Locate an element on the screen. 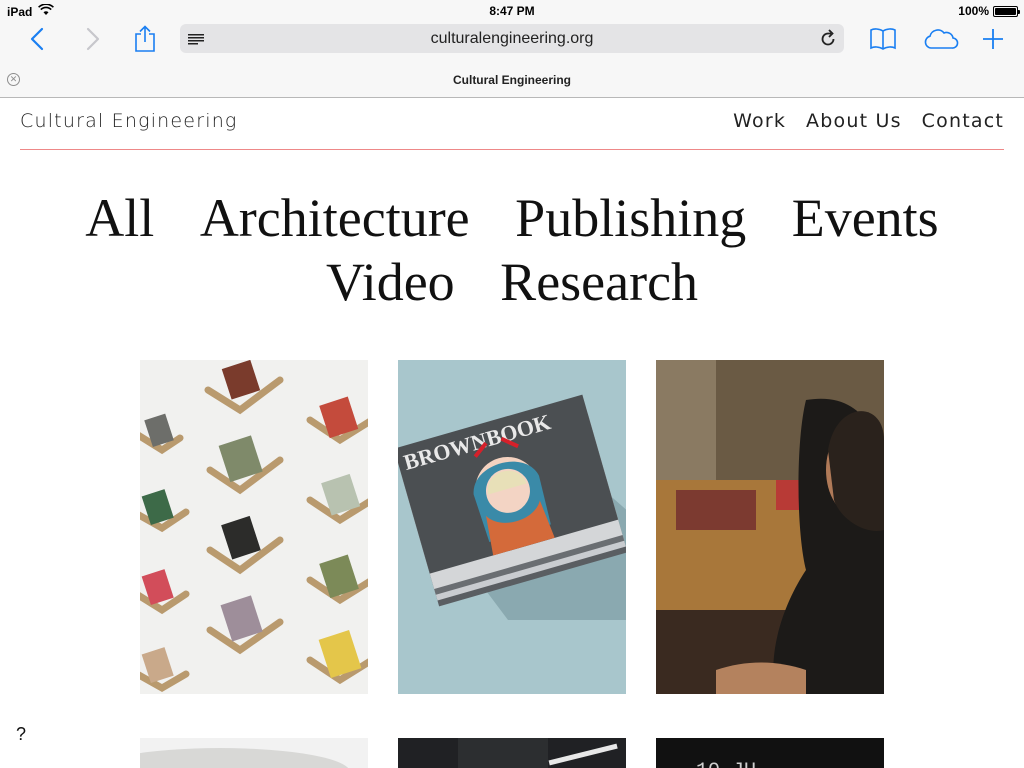 This screenshot has height=768, width=1024. category-row: Video Research is located at coordinates (512, 282).